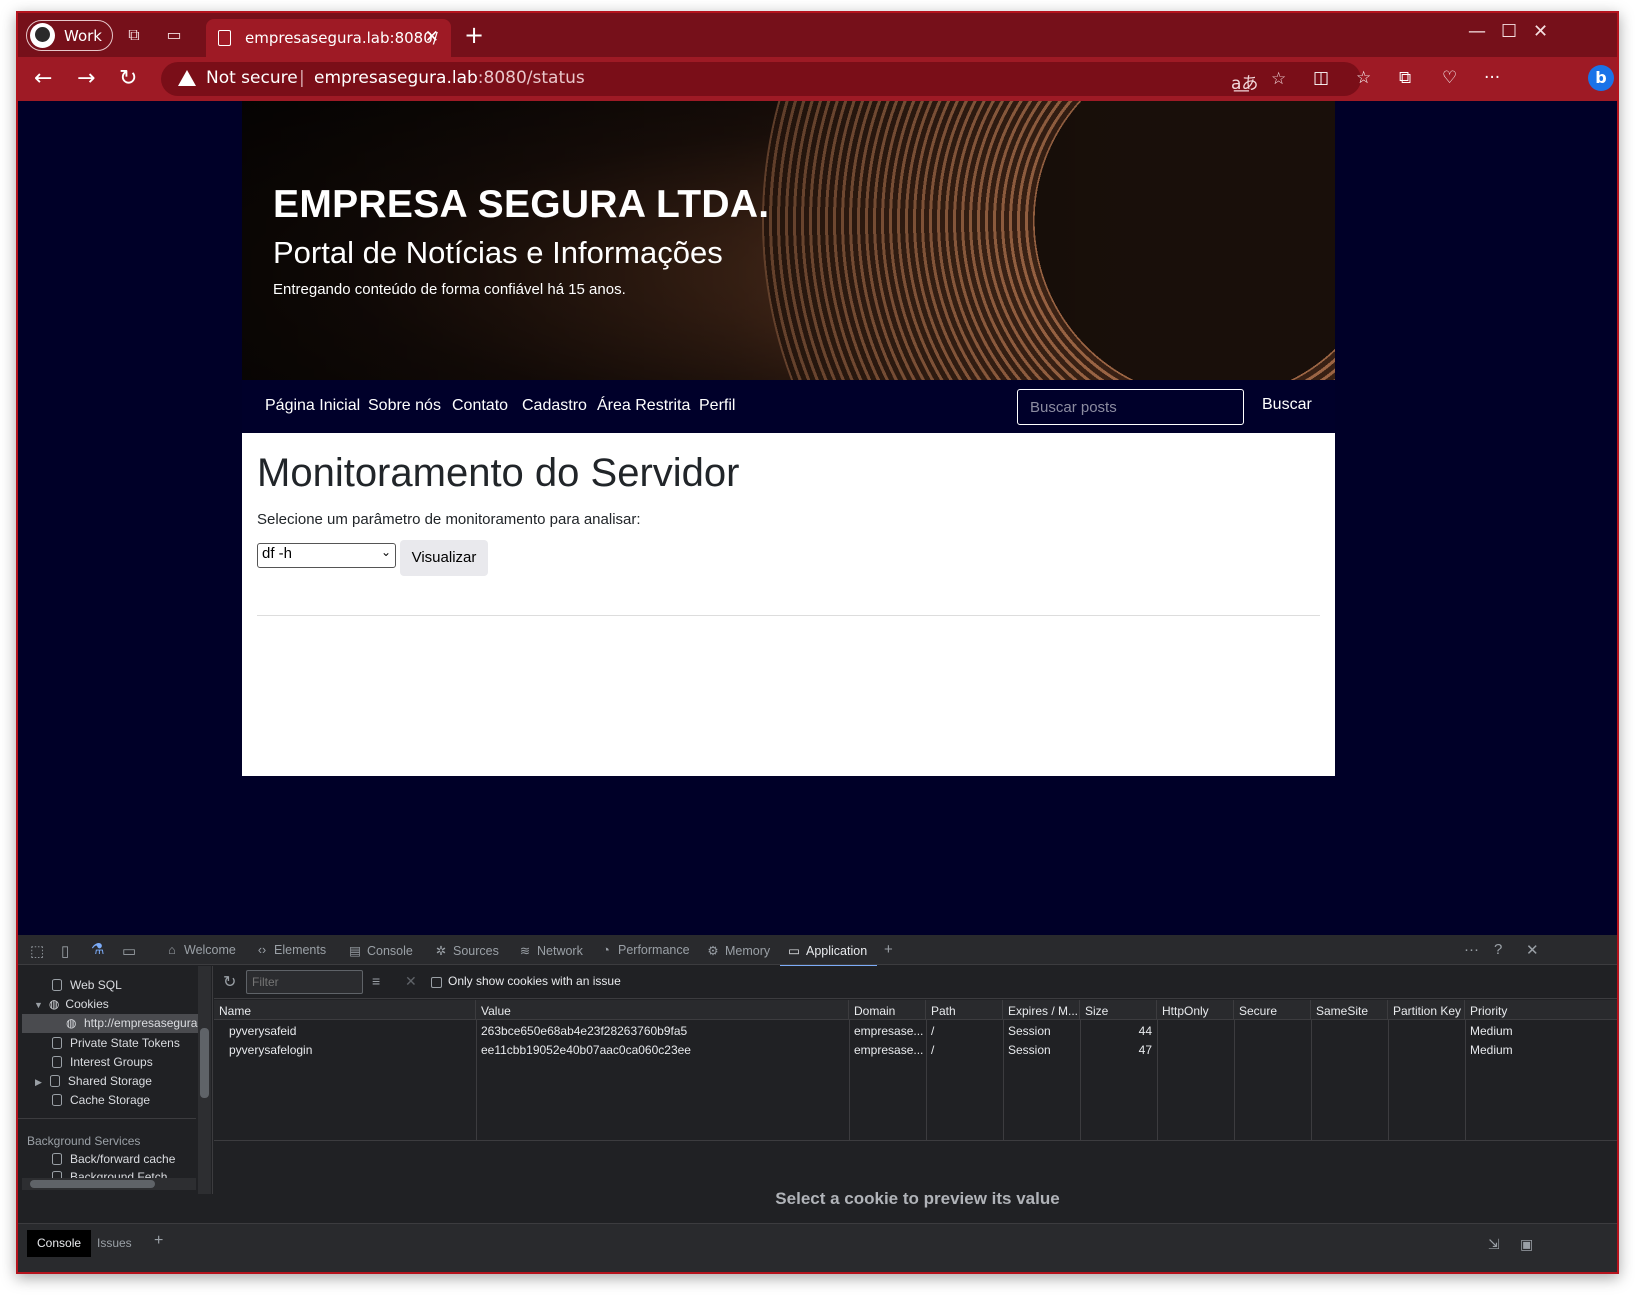 This screenshot has height=1308, width=1635. What do you see at coordinates (1471, 949) in the screenshot?
I see `more-options-icon: ···` at bounding box center [1471, 949].